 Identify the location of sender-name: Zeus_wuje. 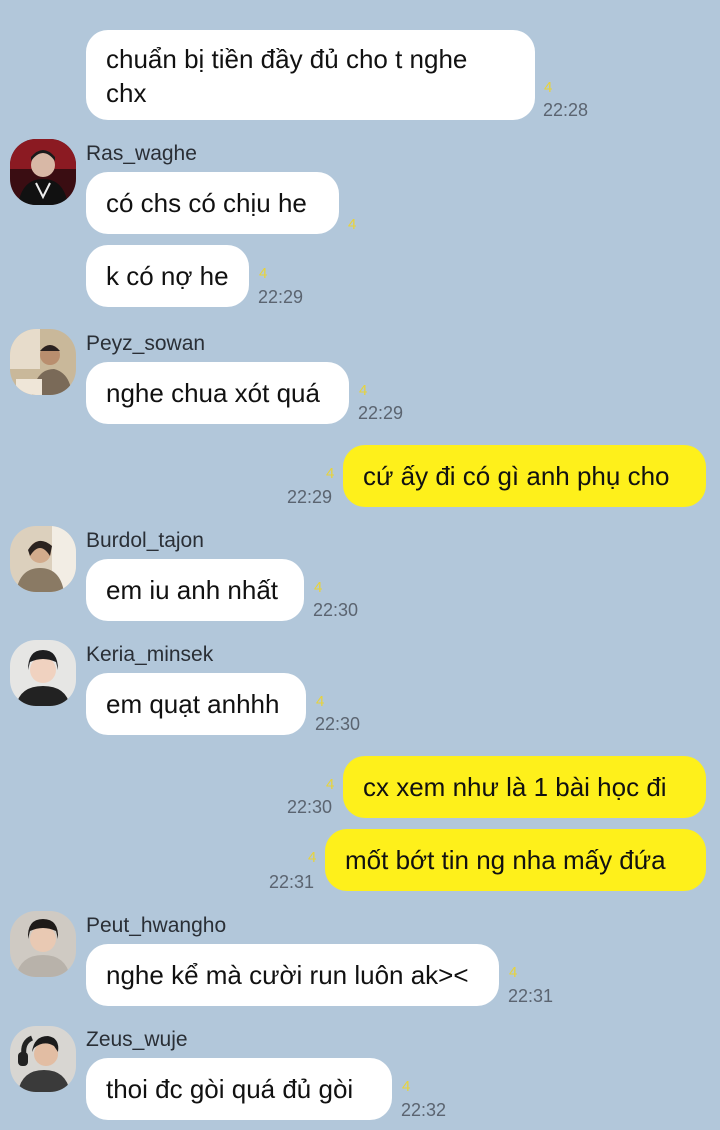
(137, 1039).